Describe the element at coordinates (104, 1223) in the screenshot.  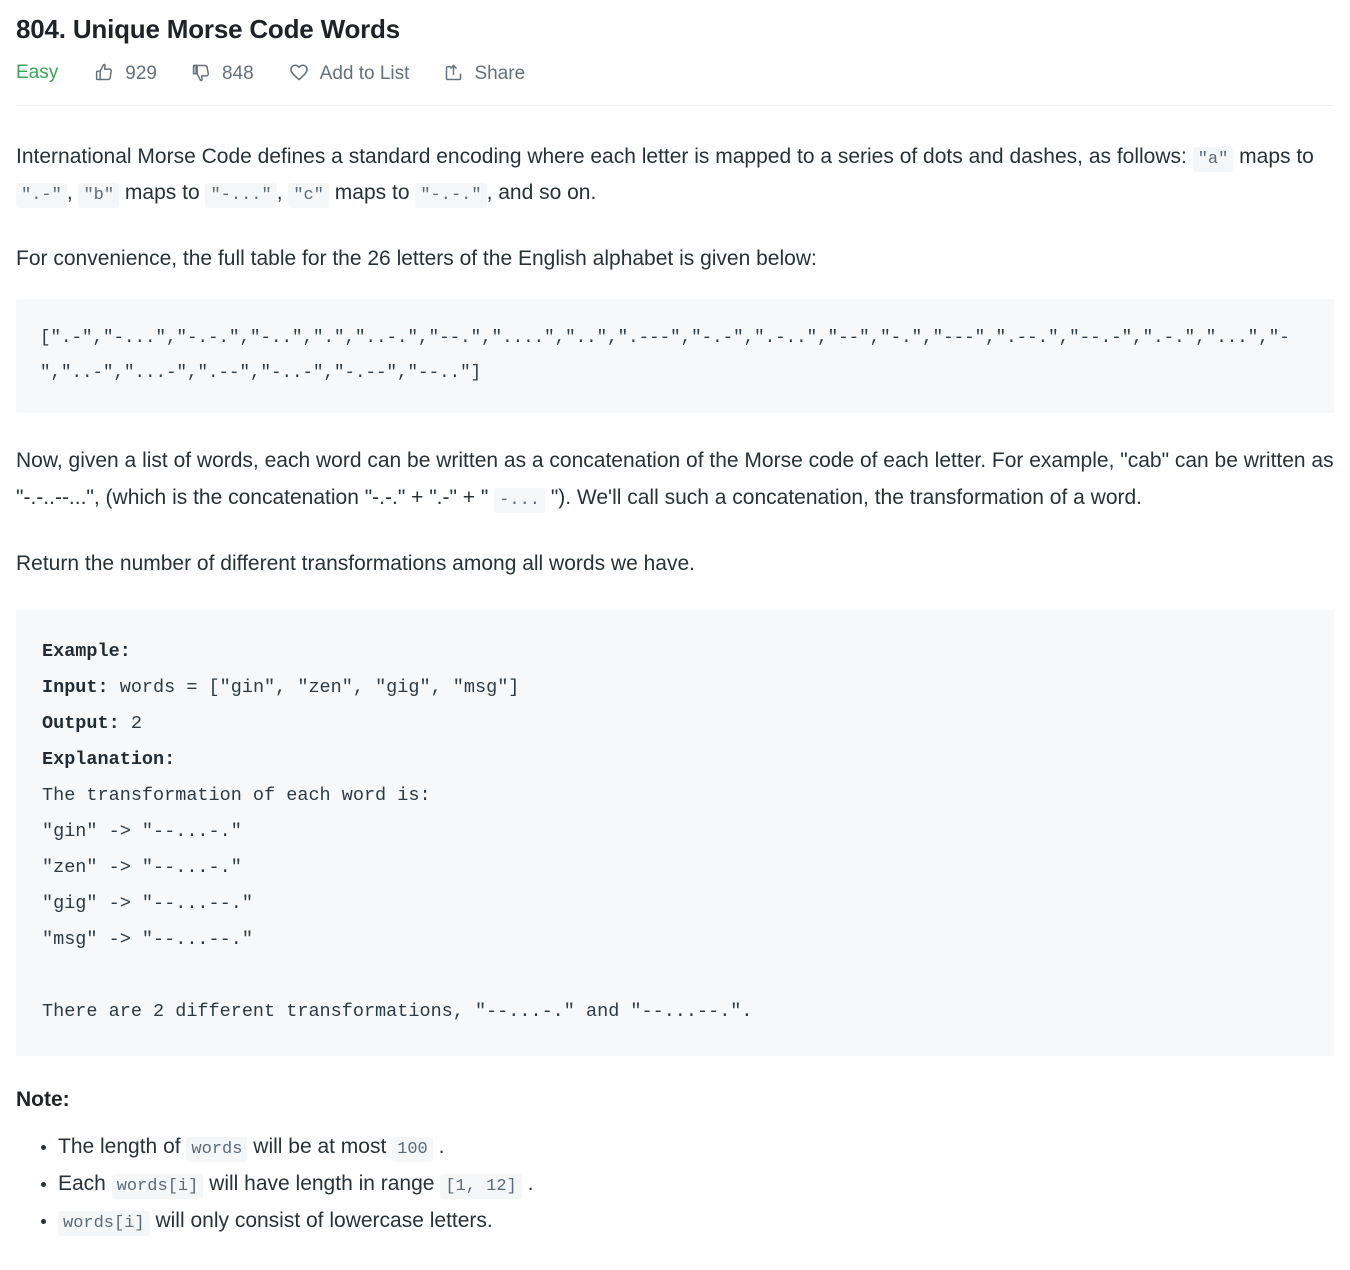
I see `note-2-code1: words[i]` at that location.